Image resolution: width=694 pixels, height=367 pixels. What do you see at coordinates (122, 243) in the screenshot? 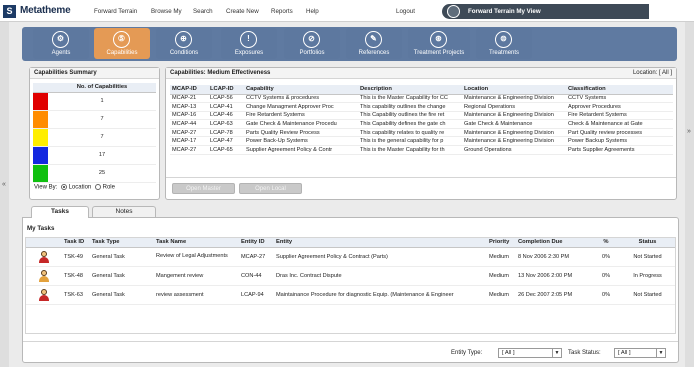
I see `col-task-type: Task Type` at bounding box center [122, 243].